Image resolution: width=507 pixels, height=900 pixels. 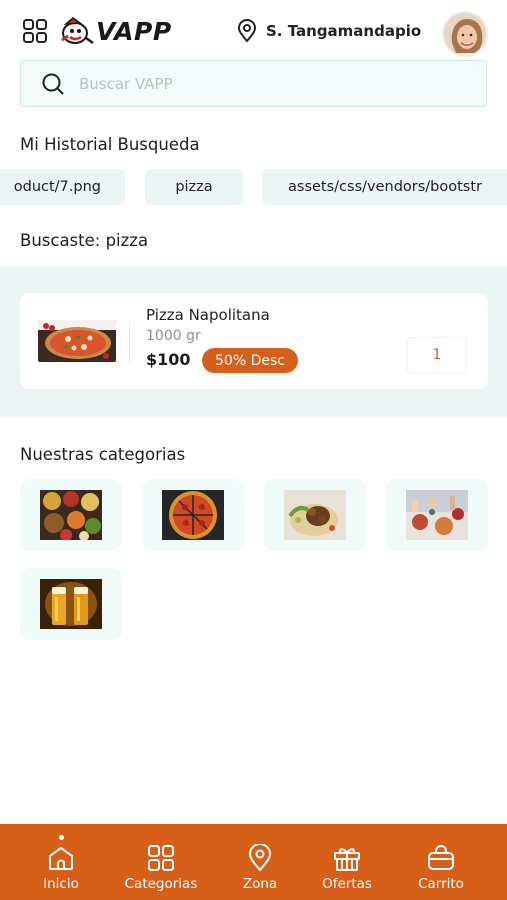 I want to click on location-label: S. Tangamandapio, so click(x=344, y=31).